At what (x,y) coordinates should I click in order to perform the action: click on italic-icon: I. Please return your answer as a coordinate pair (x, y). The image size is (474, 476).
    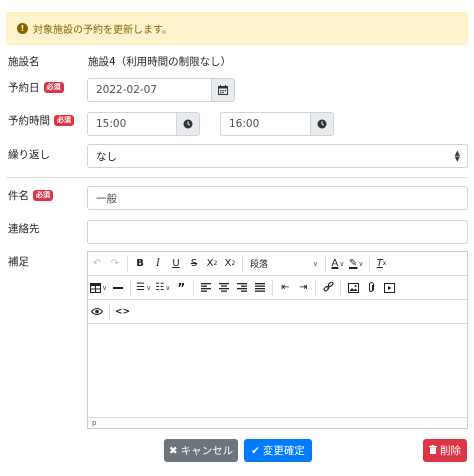
    Looking at the image, I should click on (158, 264).